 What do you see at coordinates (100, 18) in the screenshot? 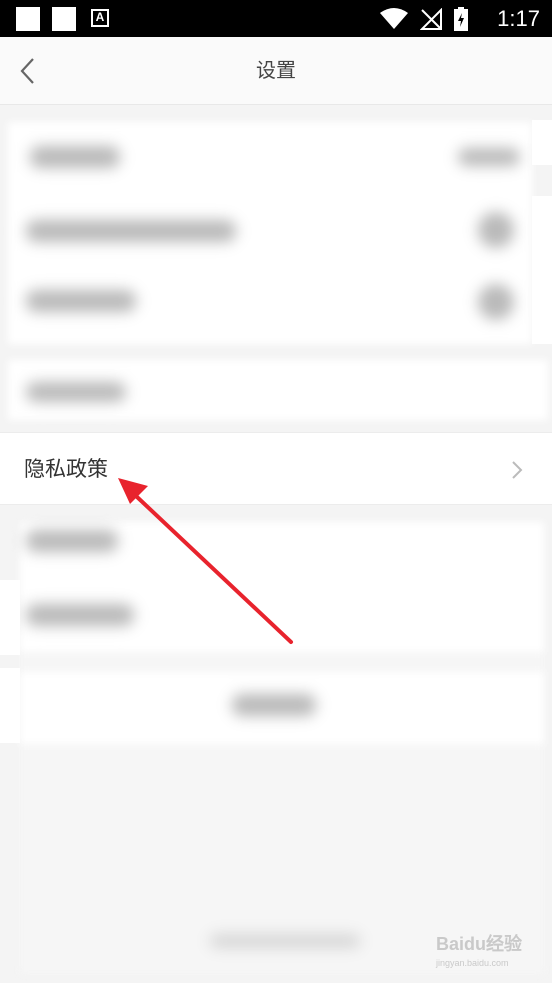
I see `accessibility-notification-icon: A` at bounding box center [100, 18].